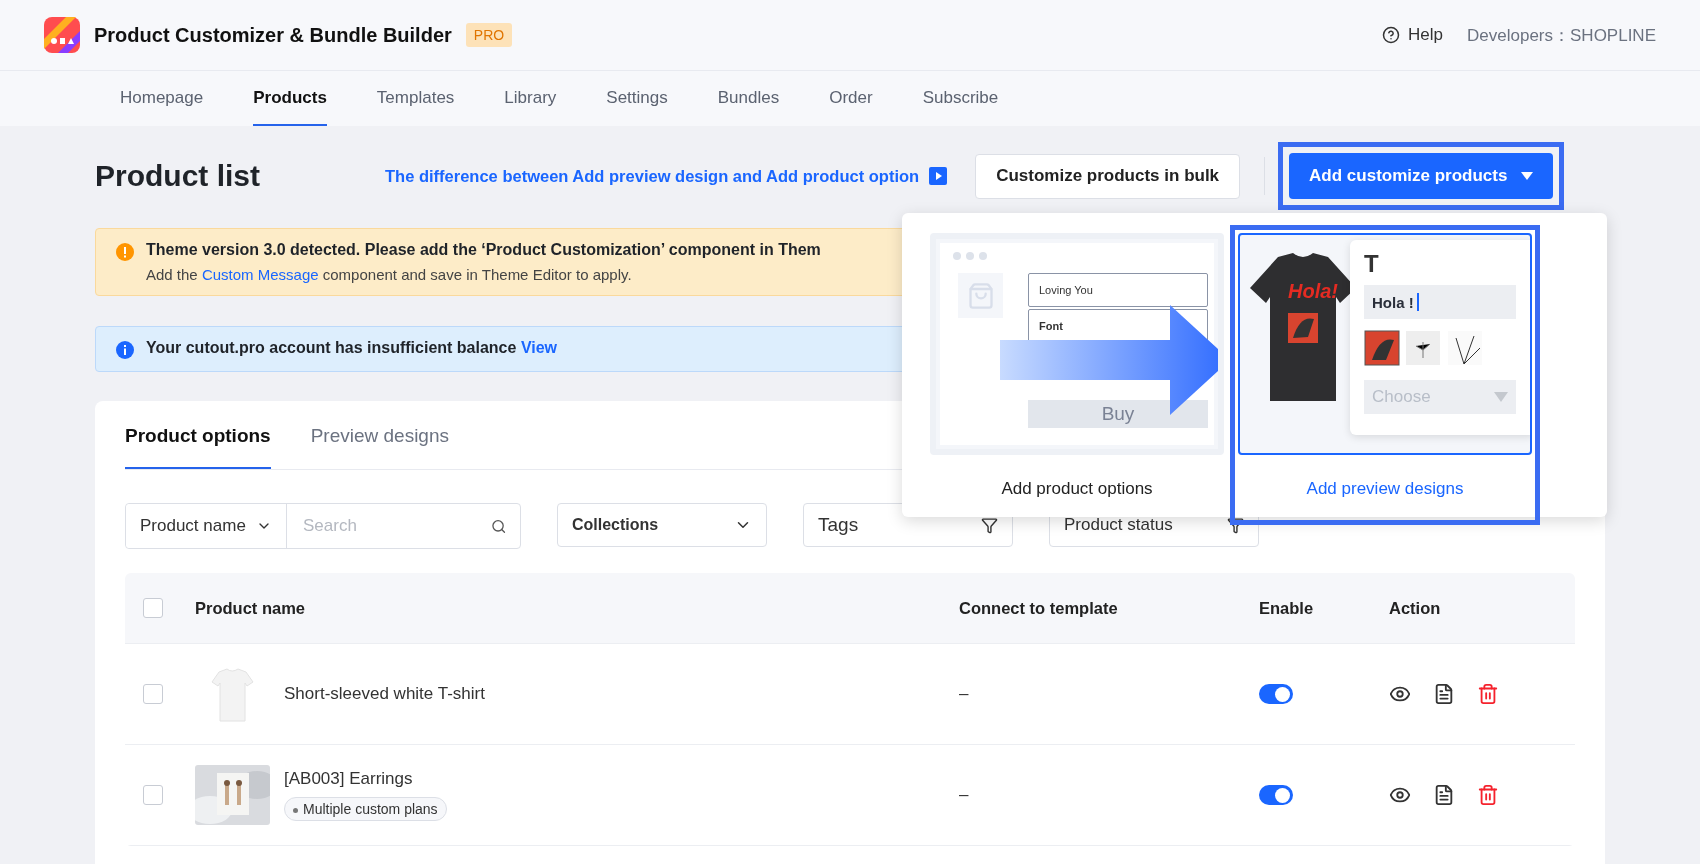 Image resolution: width=1700 pixels, height=864 pixels. What do you see at coordinates (662, 525) in the screenshot?
I see `collections-select: Collections` at bounding box center [662, 525].